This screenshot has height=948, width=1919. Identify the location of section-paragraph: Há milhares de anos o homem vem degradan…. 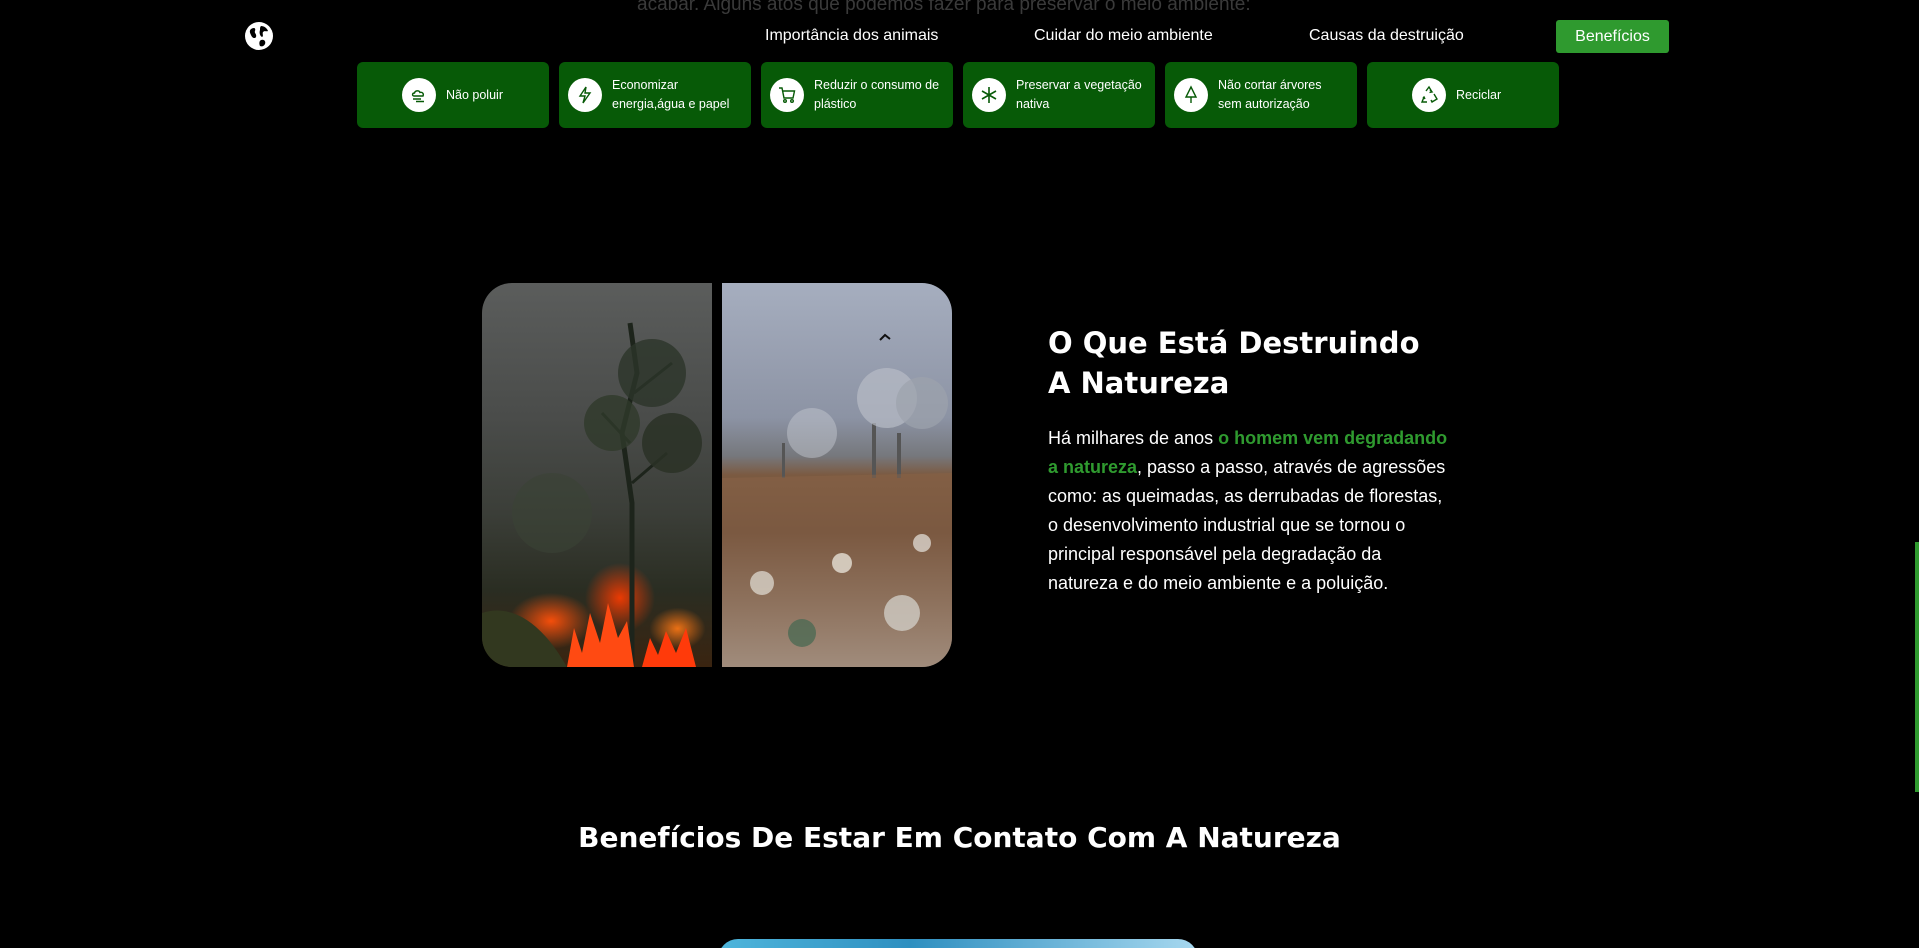
(1248, 511).